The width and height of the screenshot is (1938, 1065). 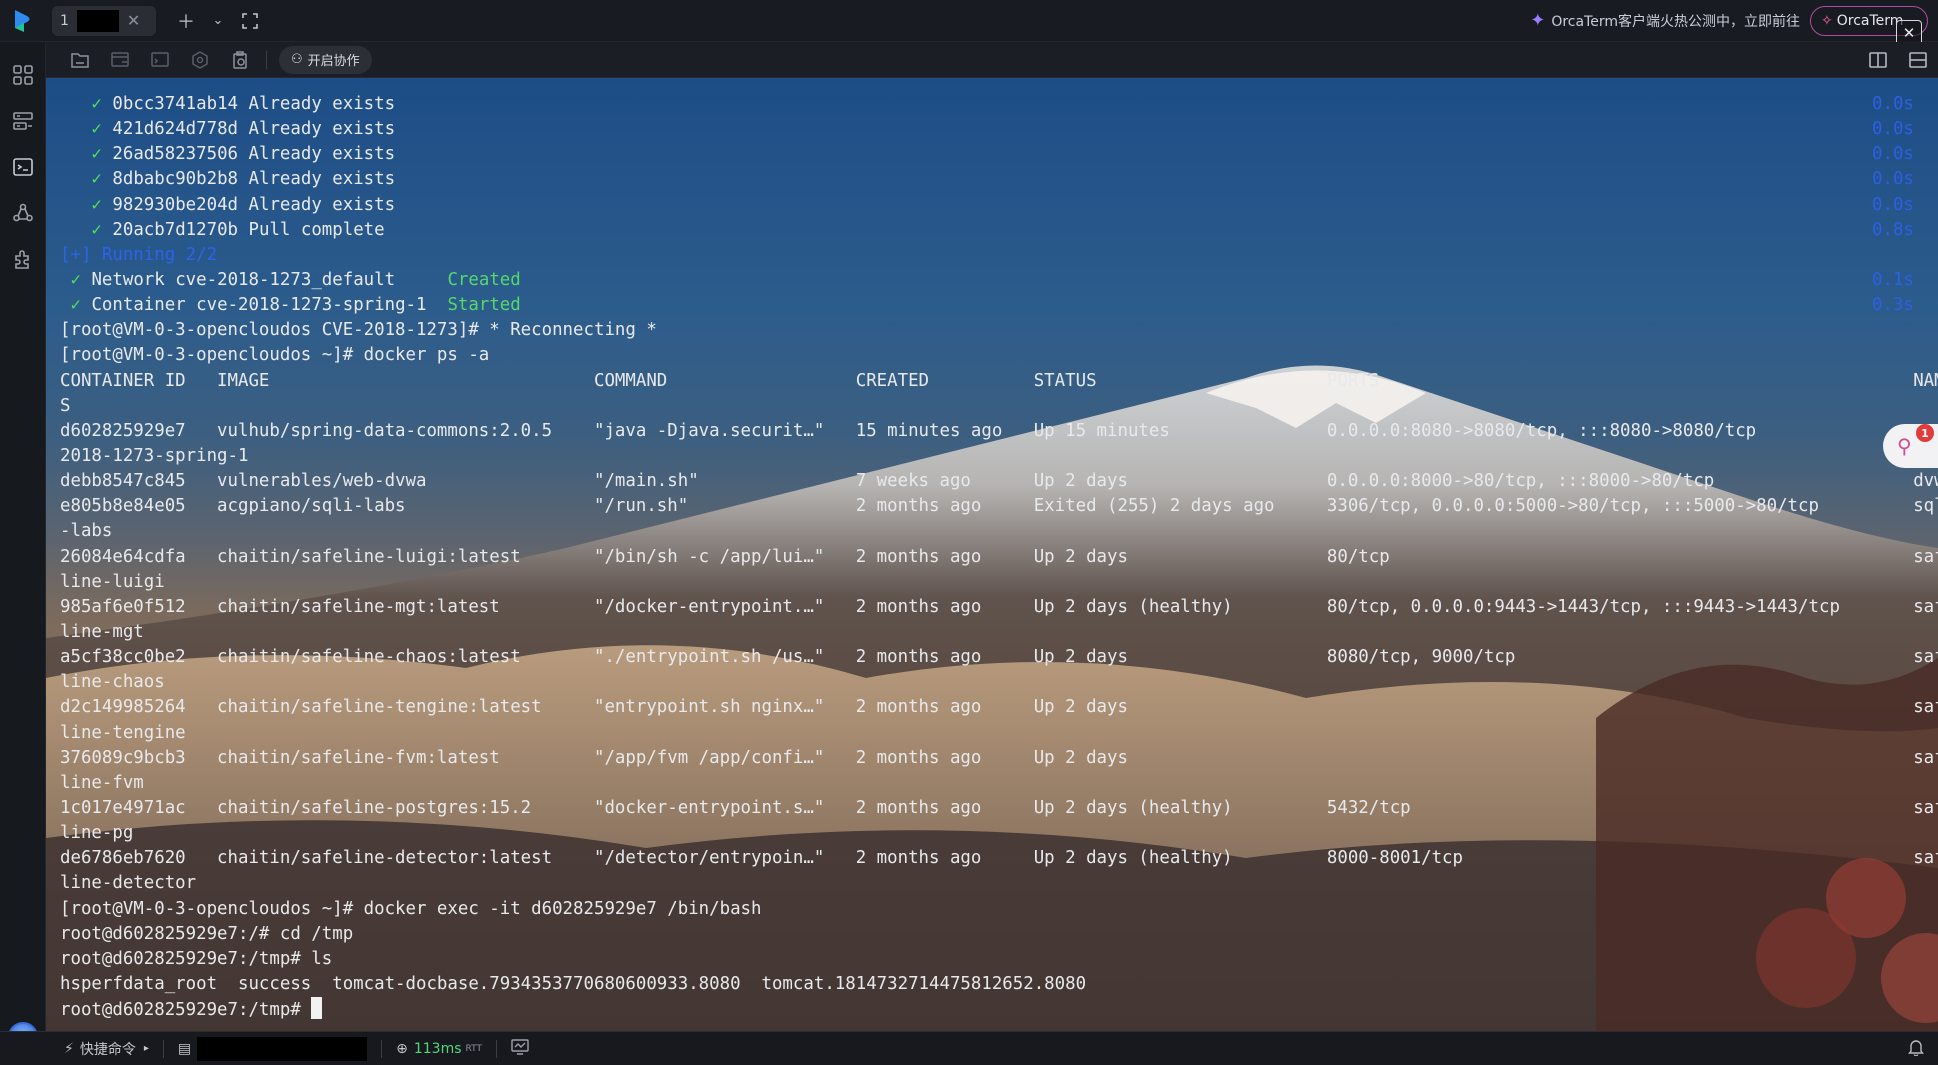 What do you see at coordinates (1827, 20) in the screenshot?
I see `orca-star-icon: ✧` at bounding box center [1827, 20].